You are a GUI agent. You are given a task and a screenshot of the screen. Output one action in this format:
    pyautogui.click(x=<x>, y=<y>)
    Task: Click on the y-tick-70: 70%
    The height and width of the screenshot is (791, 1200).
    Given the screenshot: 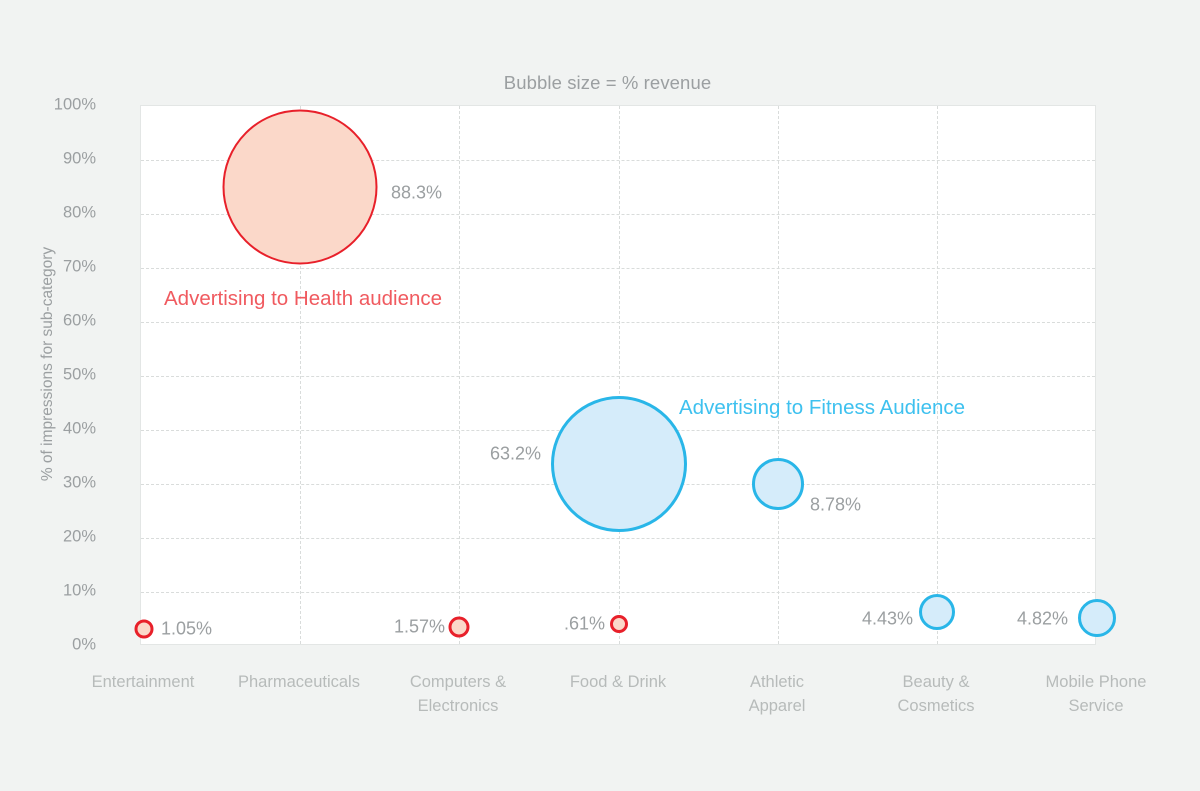 What is the action you would take?
    pyautogui.click(x=79, y=266)
    